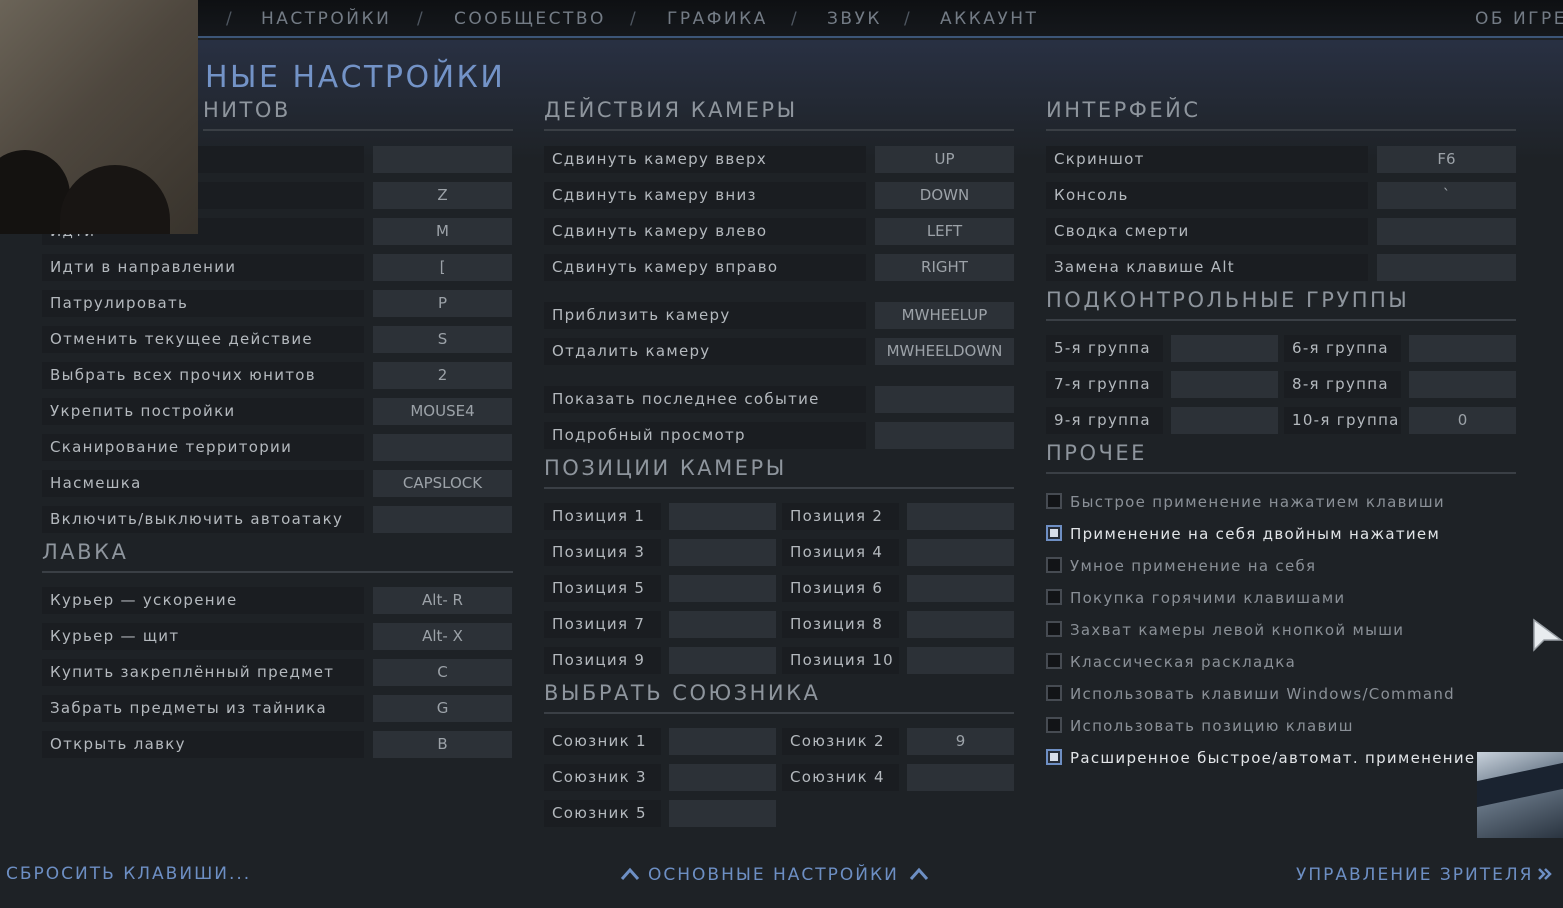 The image size is (1563, 908). What do you see at coordinates (1276, 726) in the screenshot?
I see `option-checkbox-row: Использовать позицию клавиш` at bounding box center [1276, 726].